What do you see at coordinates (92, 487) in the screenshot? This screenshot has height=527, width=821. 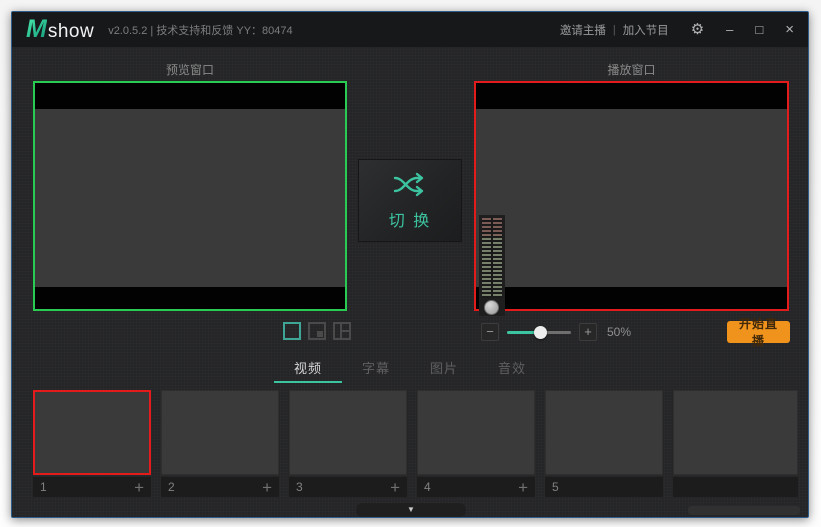 I see `media-footer: 1 +` at bounding box center [92, 487].